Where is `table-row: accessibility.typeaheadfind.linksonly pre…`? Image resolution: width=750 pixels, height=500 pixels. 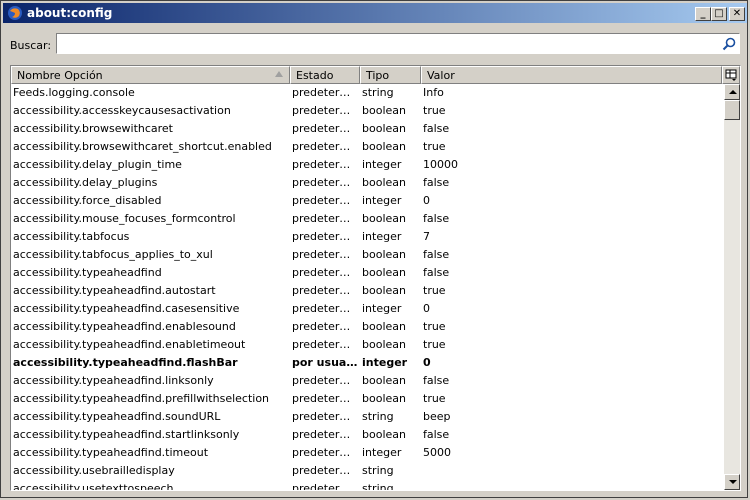 table-row: accessibility.typeaheadfind.linksonly pre… is located at coordinates (367, 381).